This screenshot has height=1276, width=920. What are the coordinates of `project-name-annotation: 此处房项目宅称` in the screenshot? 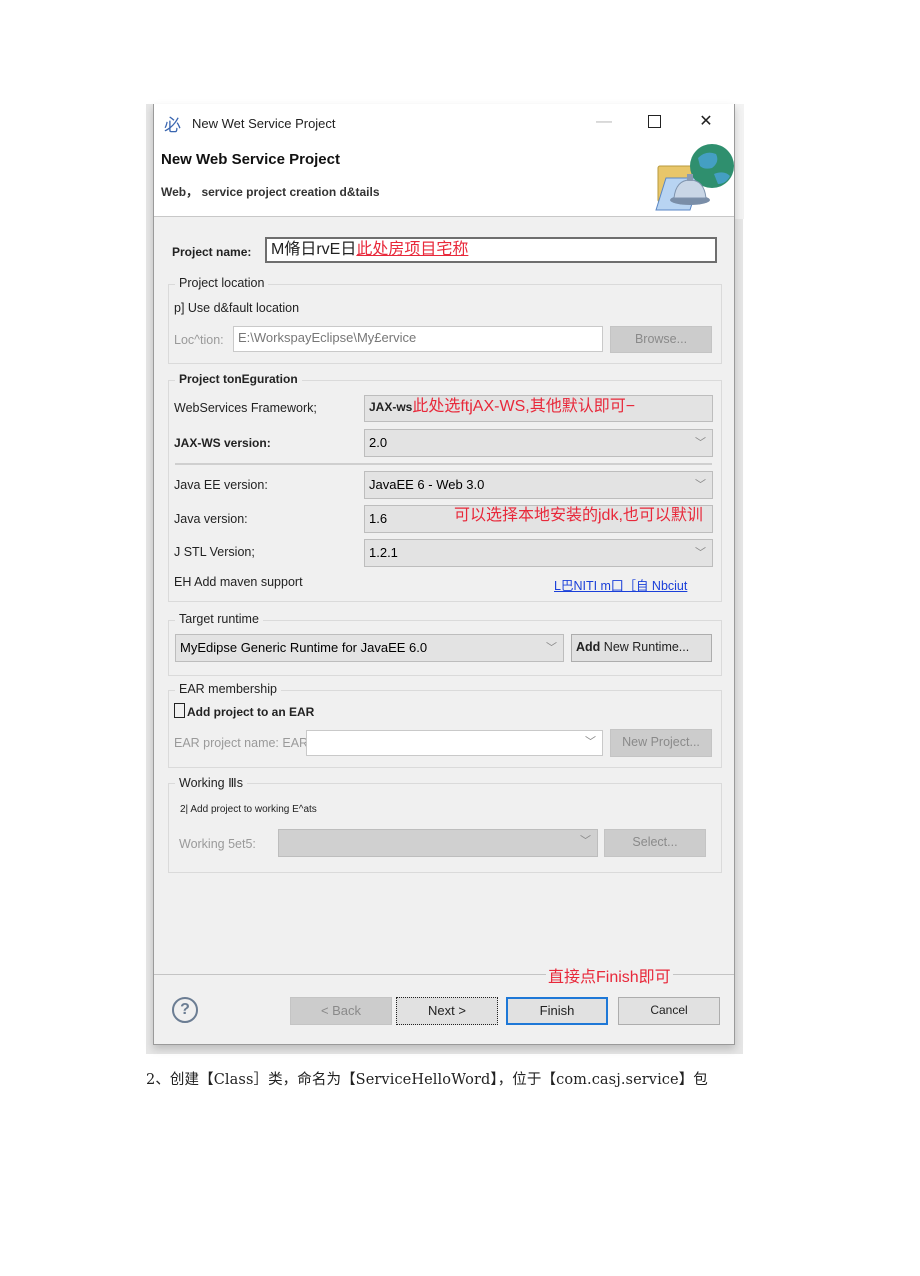 It's located at (412, 249).